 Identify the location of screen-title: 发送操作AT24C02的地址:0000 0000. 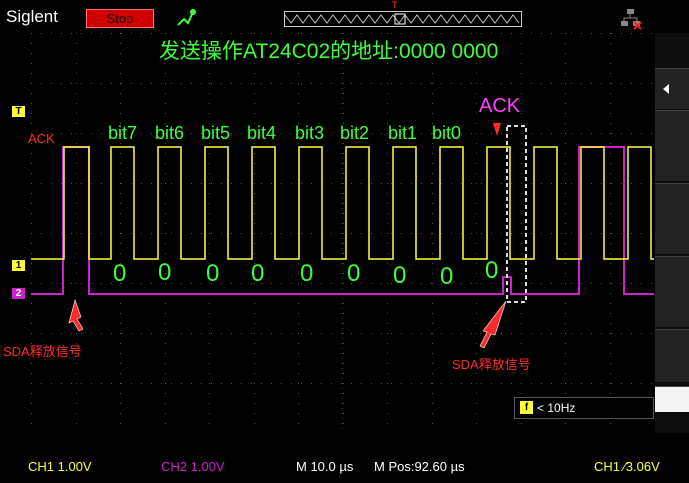
(329, 51).